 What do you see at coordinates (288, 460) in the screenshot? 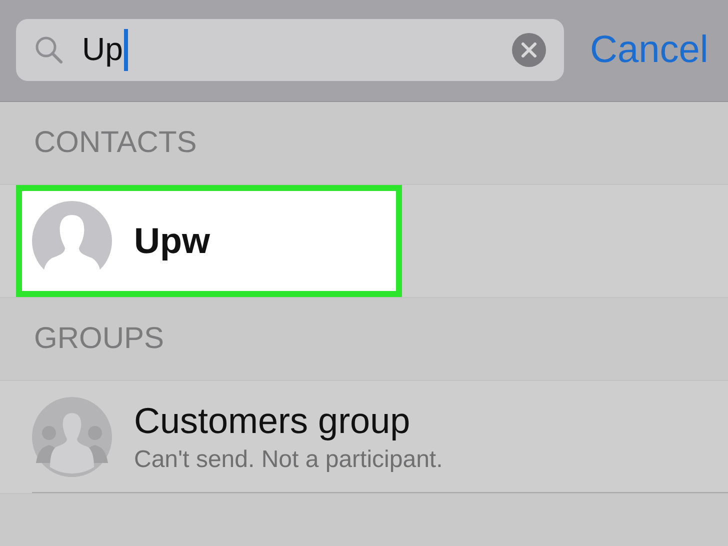
I see `group-status: Can't send. Not a participant.` at bounding box center [288, 460].